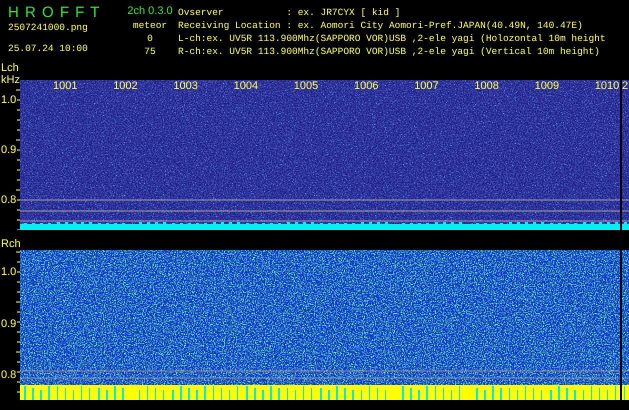  I want to click on info-line: L-ch:ex. UV5R 113.900Mhz(SAPPORO VOR)USB ,2-ele yagi (Holozontal 10m height, so click(392, 38).